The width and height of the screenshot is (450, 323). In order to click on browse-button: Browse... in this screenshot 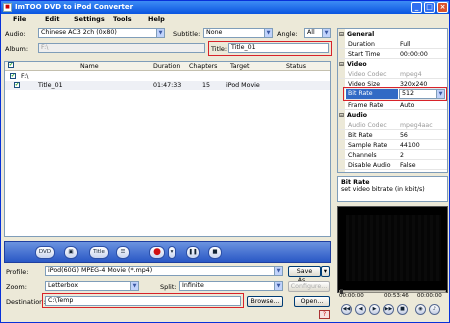, I will do `click(265, 301)`.